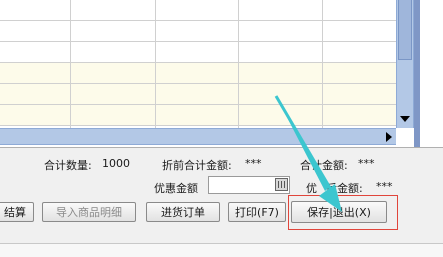  I want to click on scrollbar-corner, so click(405, 136).